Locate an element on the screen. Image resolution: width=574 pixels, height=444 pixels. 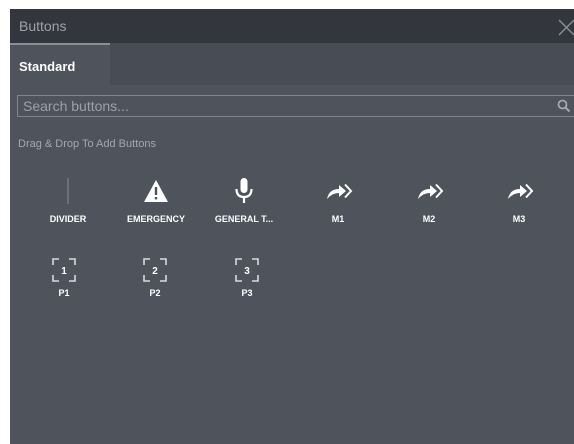
preset-number: 3 is located at coordinates (247, 271).